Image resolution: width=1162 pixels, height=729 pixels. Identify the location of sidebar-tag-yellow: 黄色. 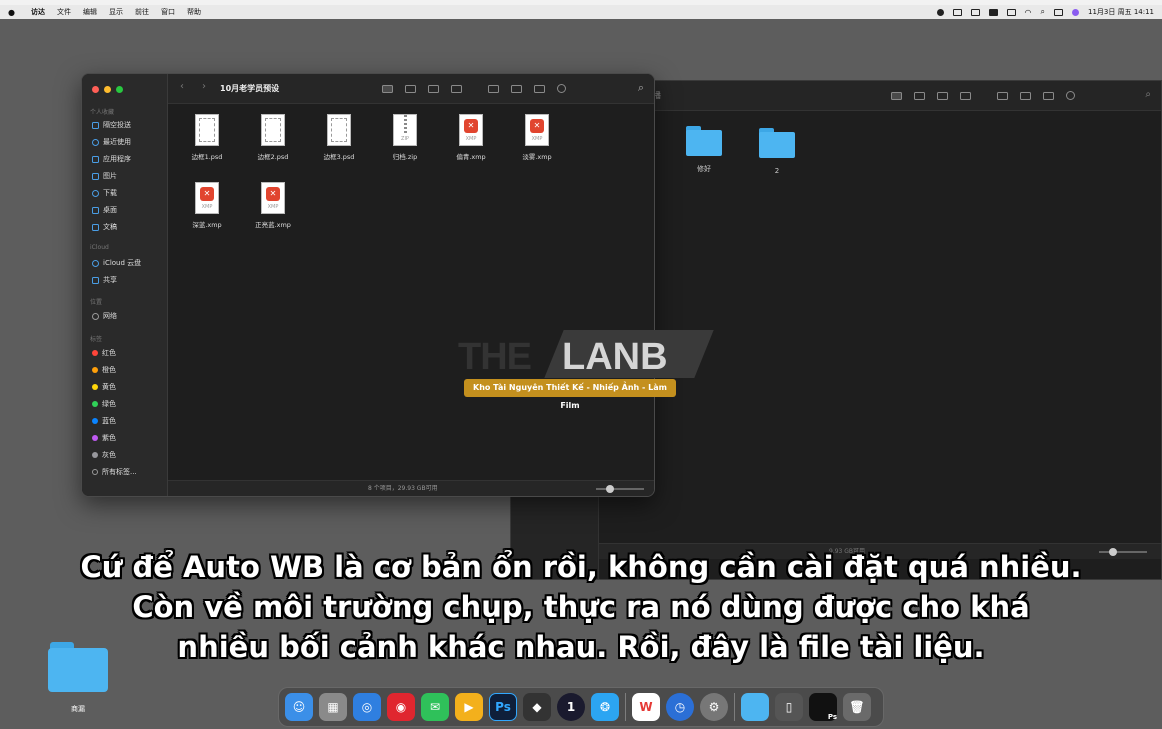
(104, 387).